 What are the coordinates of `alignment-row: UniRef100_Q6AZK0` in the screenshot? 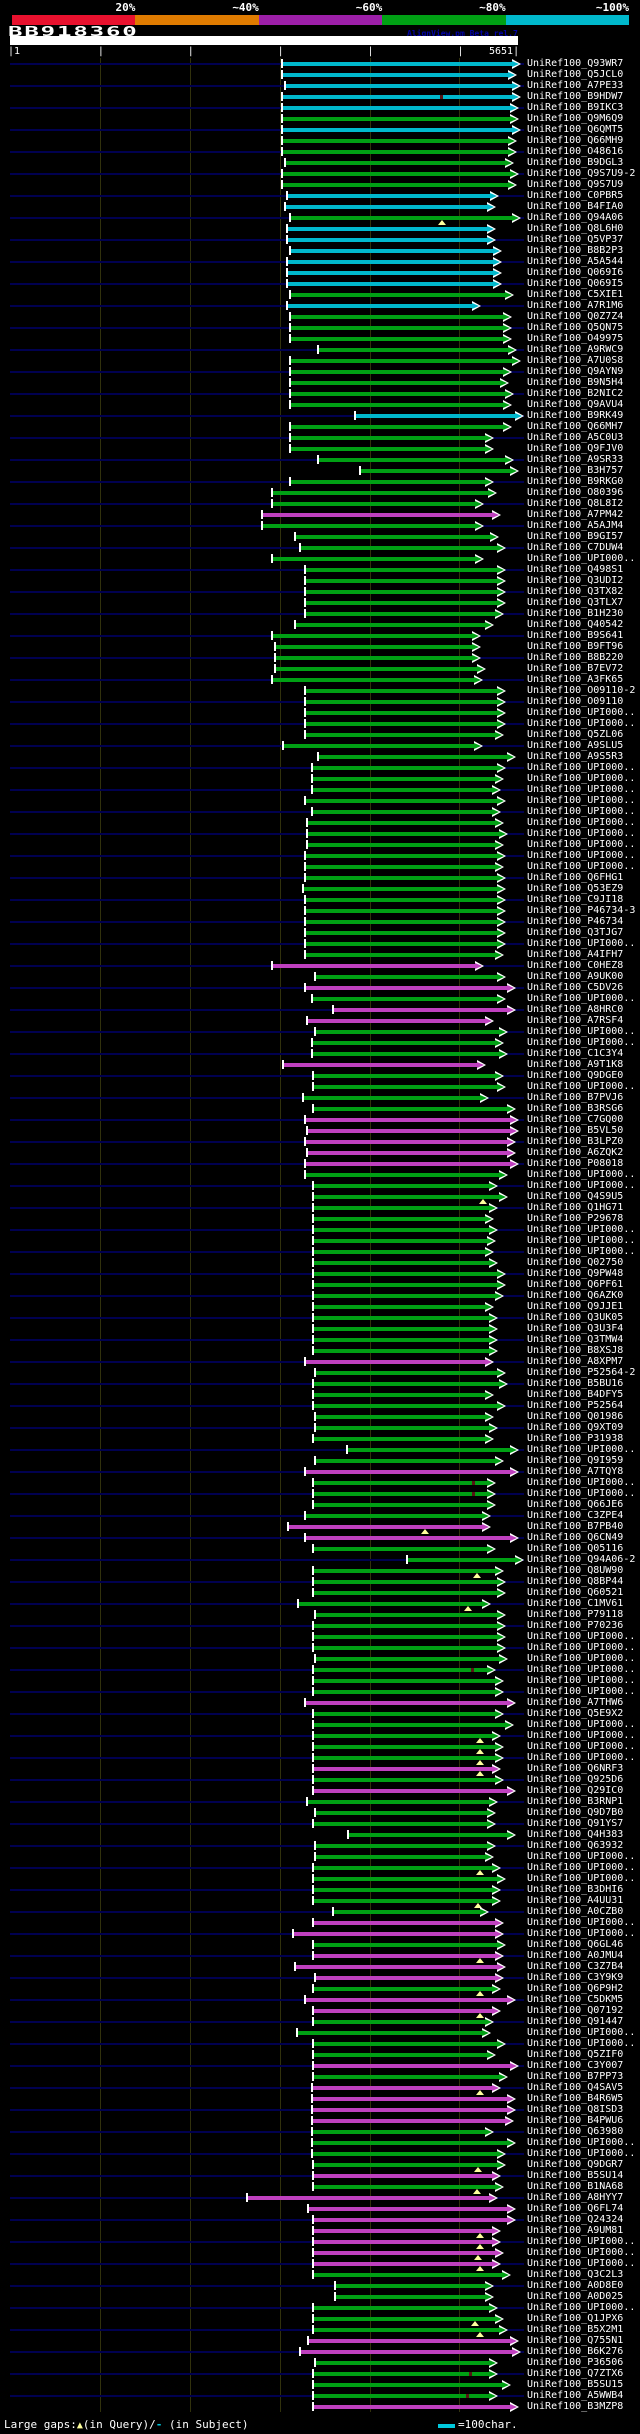 It's located at (320, 1295).